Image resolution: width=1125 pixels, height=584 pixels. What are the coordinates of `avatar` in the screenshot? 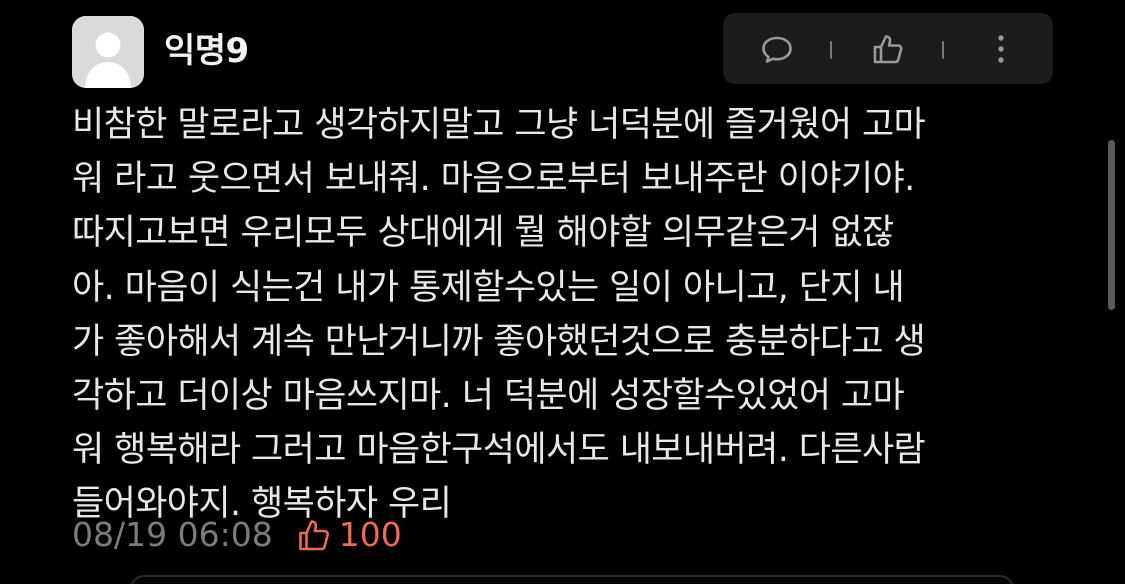 It's located at (108, 52).